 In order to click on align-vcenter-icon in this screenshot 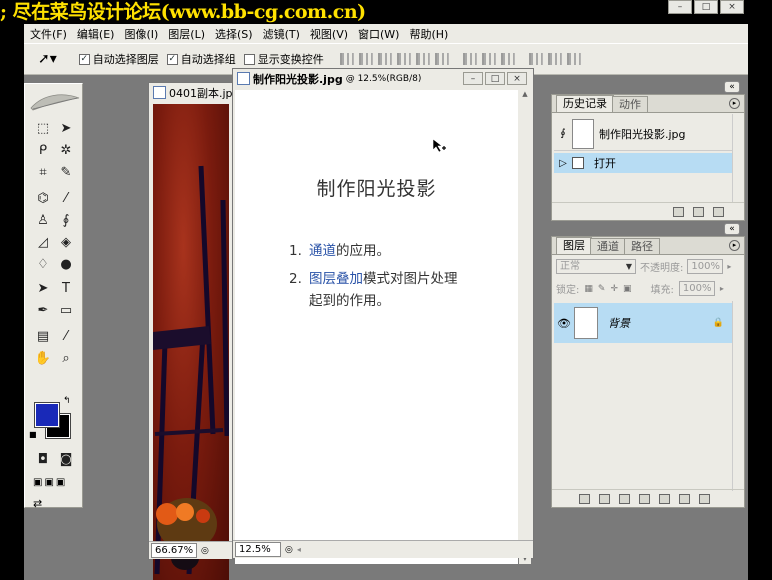, I will do `click(365, 59)`.